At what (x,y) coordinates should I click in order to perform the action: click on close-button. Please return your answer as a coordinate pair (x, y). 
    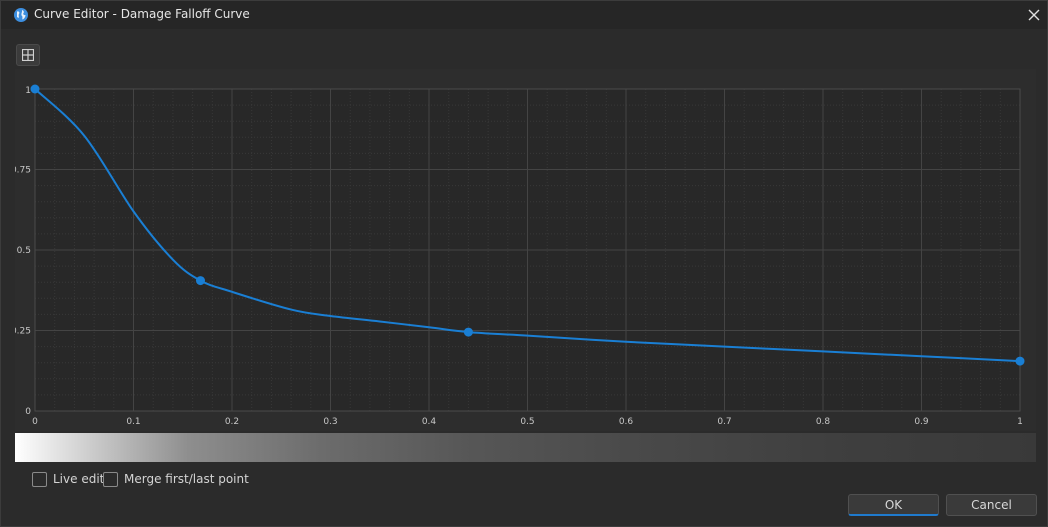
    Looking at the image, I should click on (1034, 15).